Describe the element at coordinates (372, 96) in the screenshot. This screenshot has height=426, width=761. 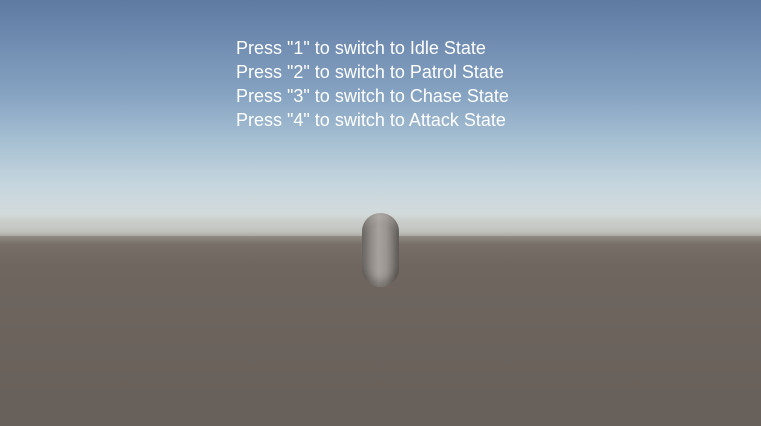
I see `instruction-chase: Press "3" to switch to Chase State` at that location.